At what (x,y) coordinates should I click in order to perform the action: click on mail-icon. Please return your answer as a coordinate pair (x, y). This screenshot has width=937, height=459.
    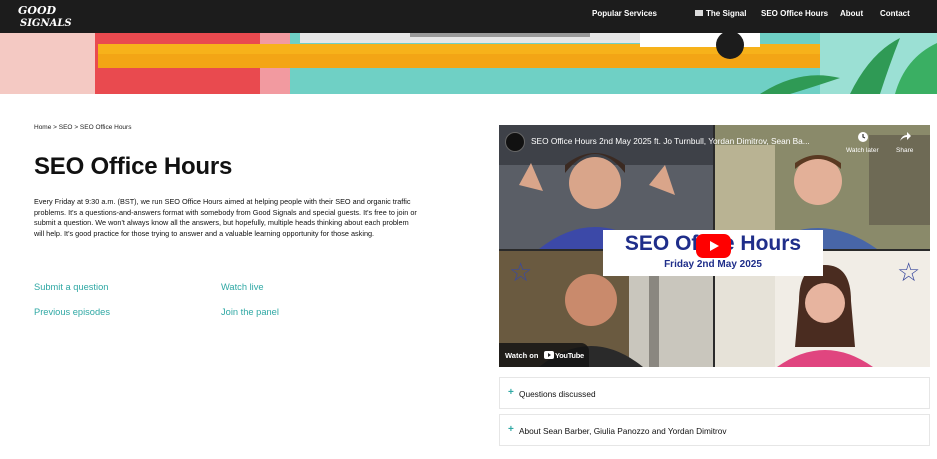
    Looking at the image, I should click on (699, 12).